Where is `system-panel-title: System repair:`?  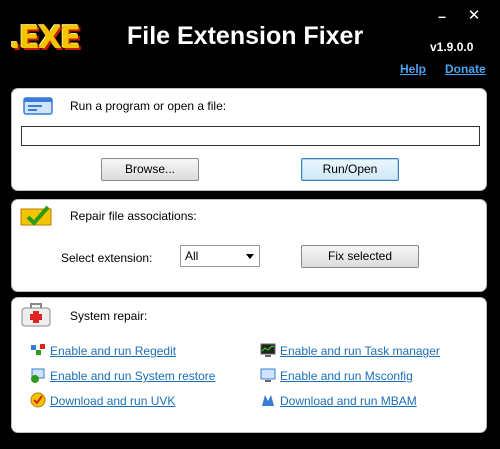
system-panel-title: System repair: is located at coordinates (109, 316).